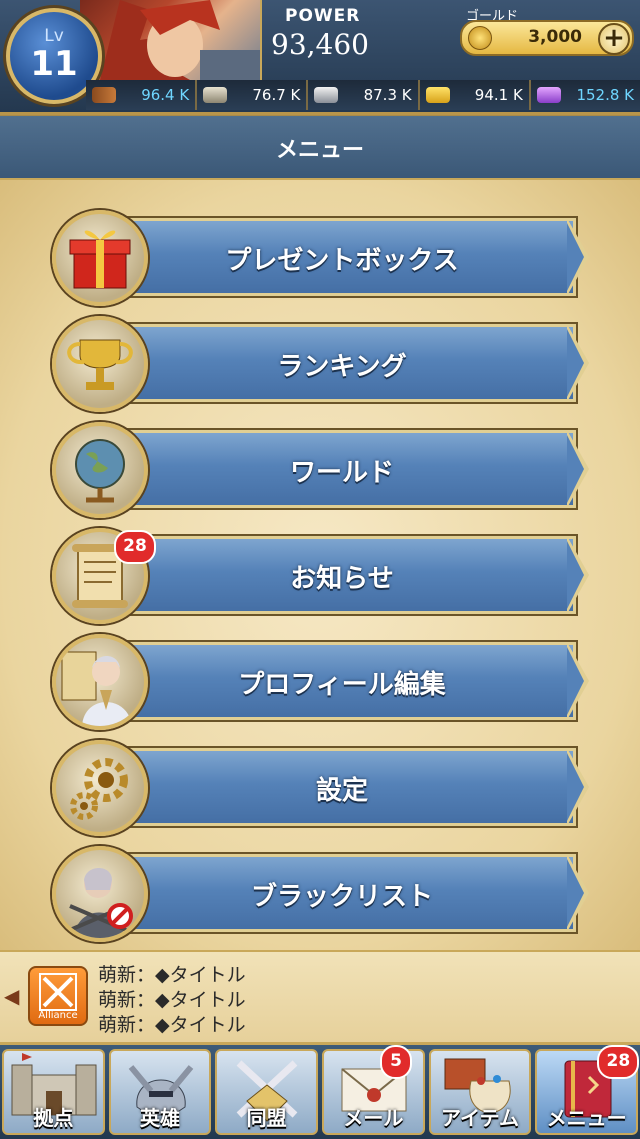 The image size is (640, 1139). Describe the element at coordinates (100, 364) in the screenshot. I see `trophy-icon` at that location.